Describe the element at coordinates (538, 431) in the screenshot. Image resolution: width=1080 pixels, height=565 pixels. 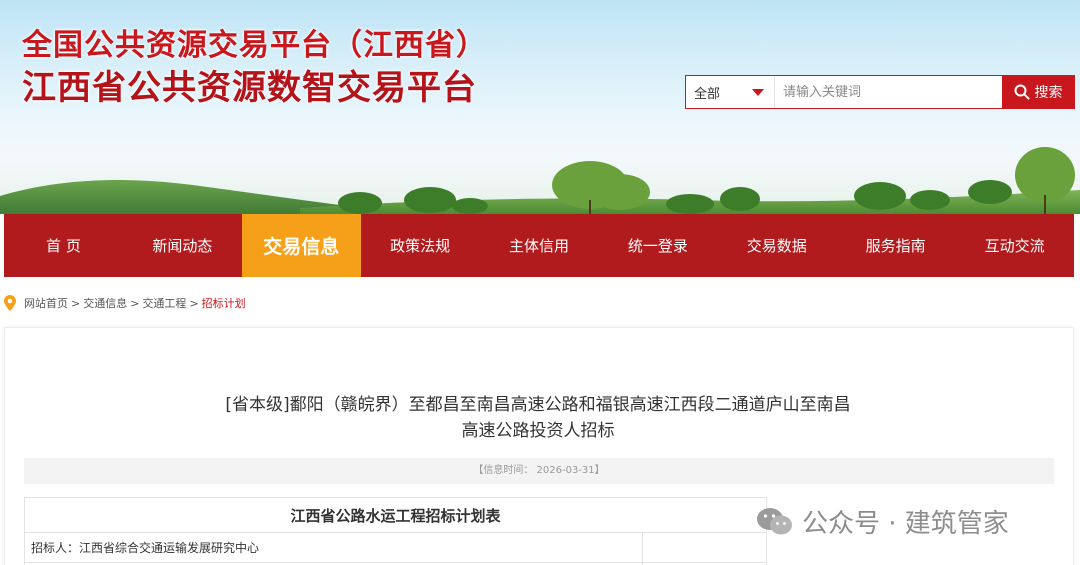
I see `article-title-line2: 高速公路投资人招标` at that location.